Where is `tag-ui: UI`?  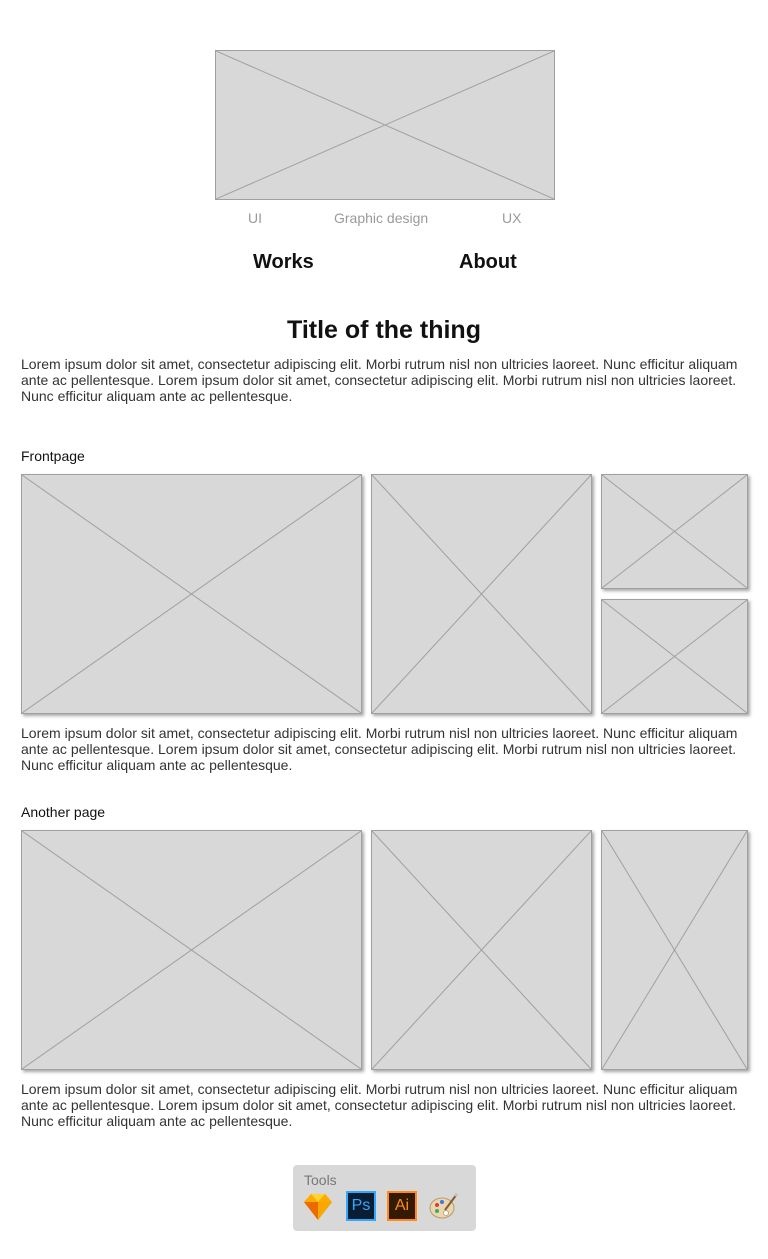 tag-ui: UI is located at coordinates (255, 218).